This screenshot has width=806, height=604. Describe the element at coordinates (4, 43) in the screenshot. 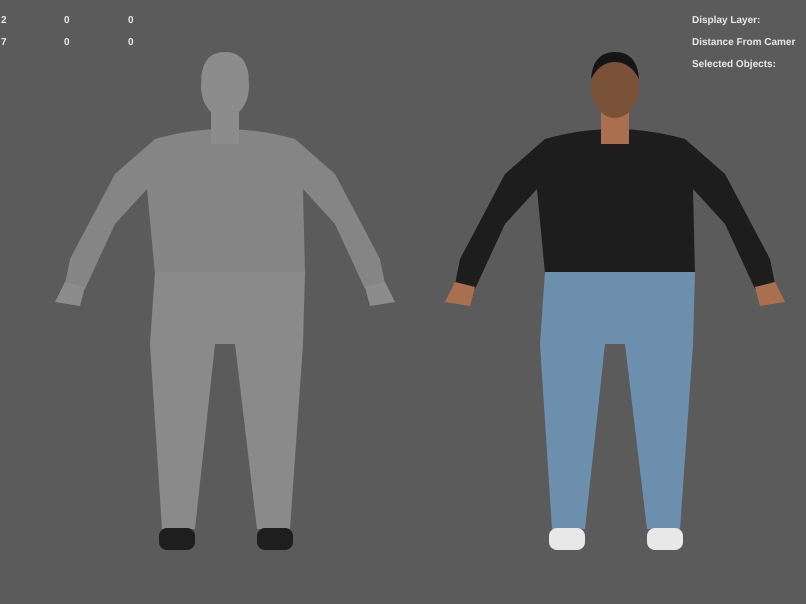

I see `hud-value: 7` at that location.